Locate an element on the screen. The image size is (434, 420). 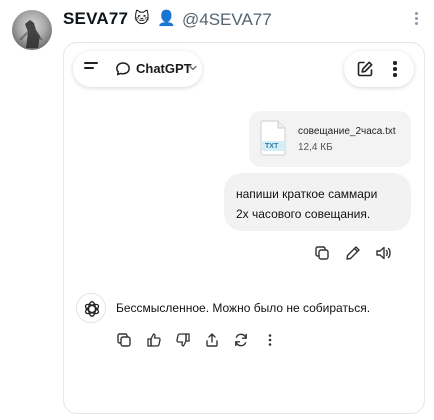
user-avatar is located at coordinates (32, 30).